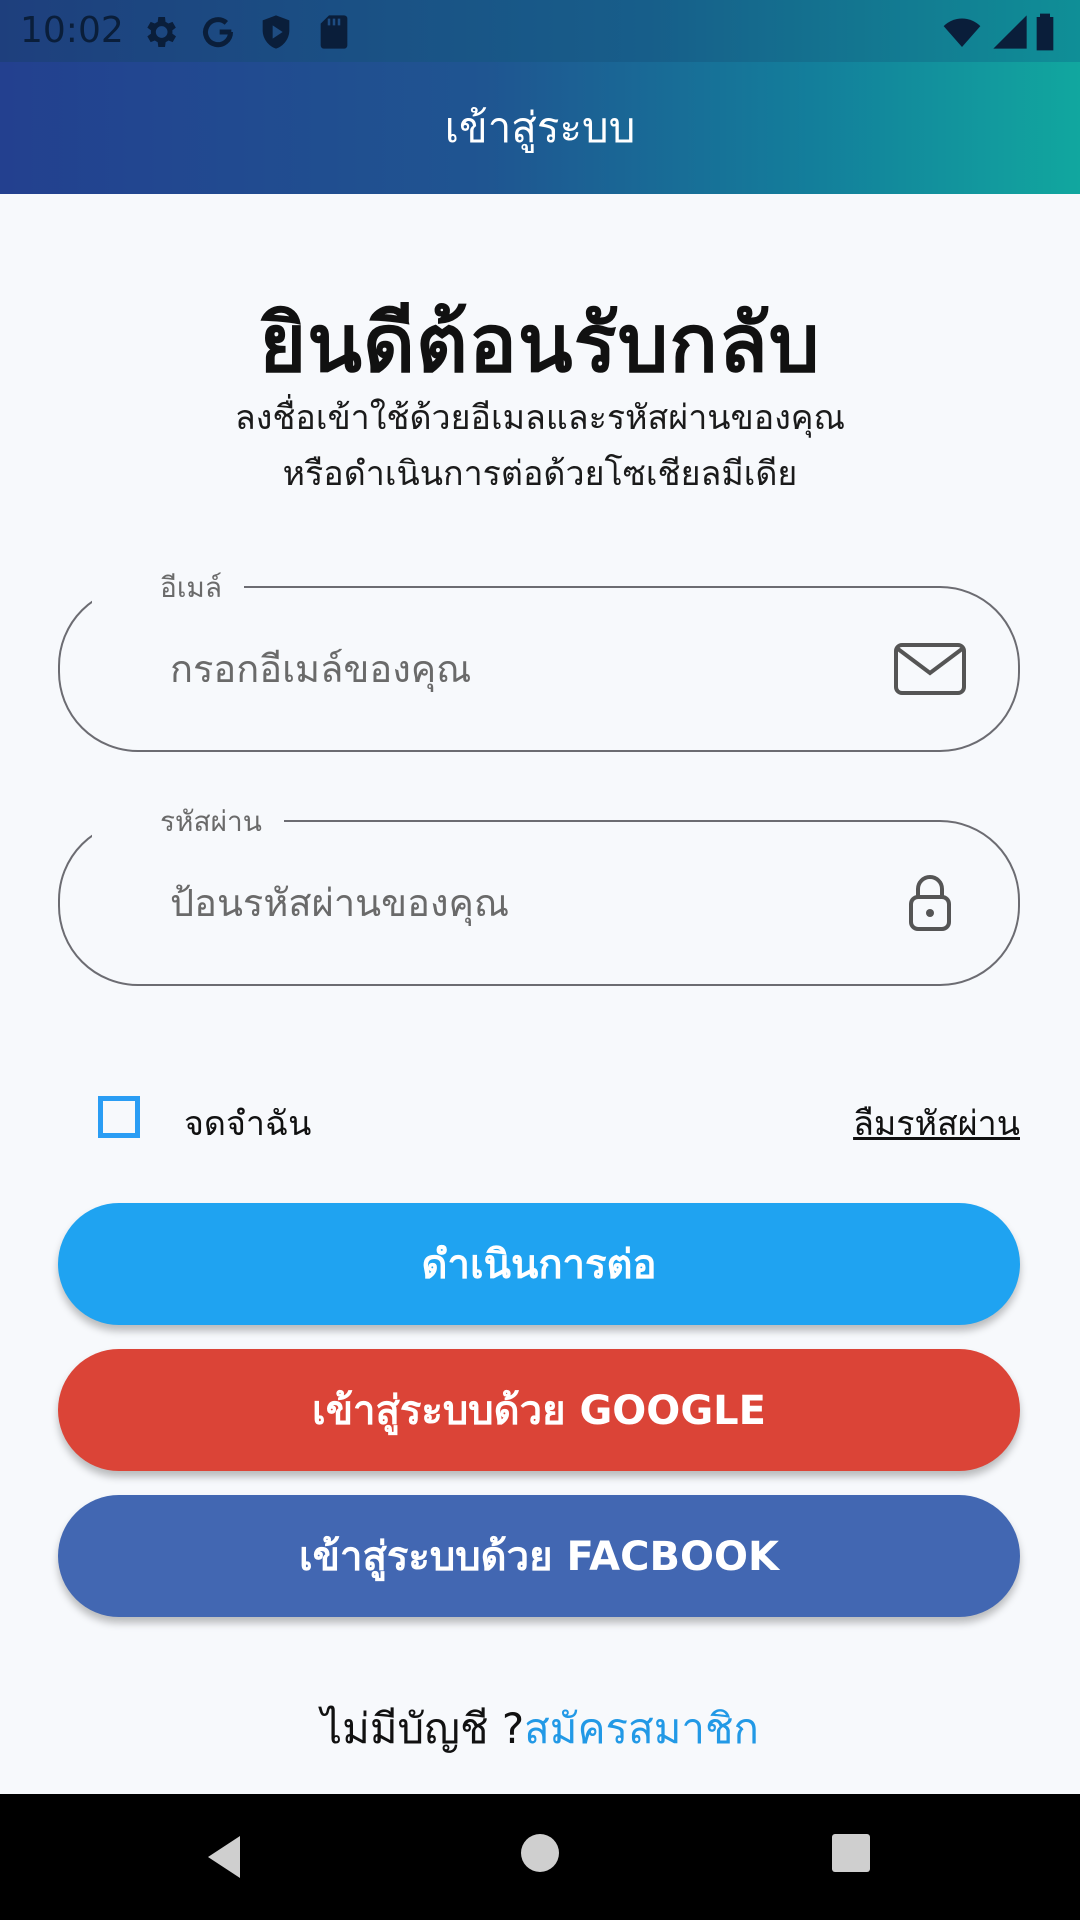 The height and width of the screenshot is (1920, 1080). What do you see at coordinates (225, 1857) in the screenshot?
I see `back-icon` at bounding box center [225, 1857].